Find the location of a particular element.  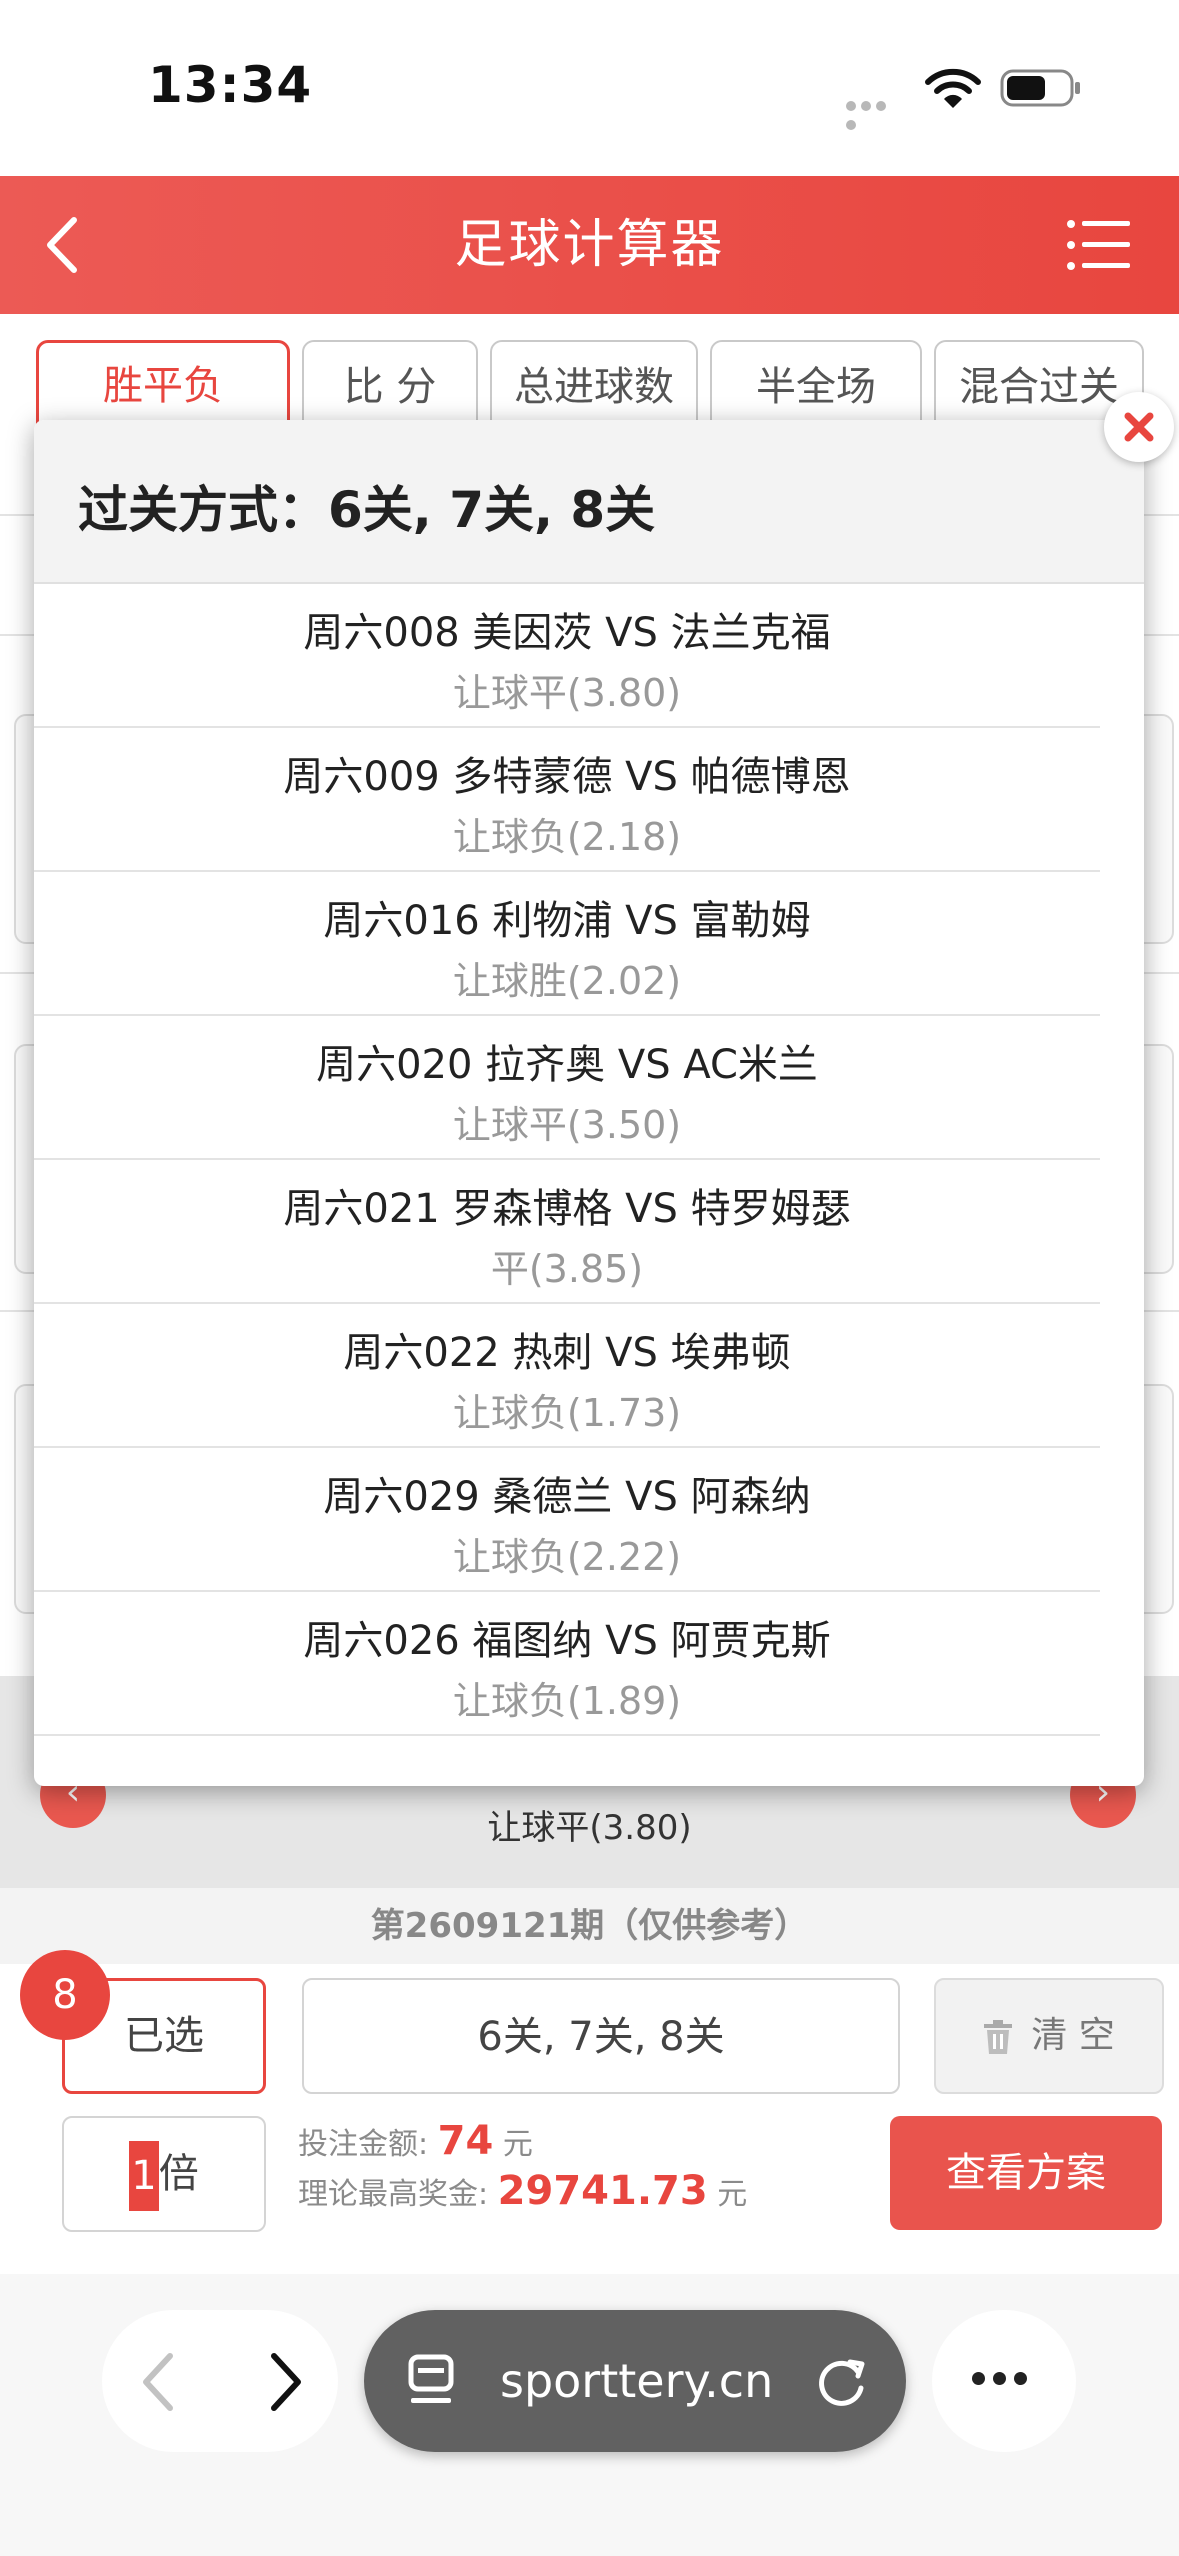

strip-pick-text: 让球平(3.80) is located at coordinates (589, 1828).